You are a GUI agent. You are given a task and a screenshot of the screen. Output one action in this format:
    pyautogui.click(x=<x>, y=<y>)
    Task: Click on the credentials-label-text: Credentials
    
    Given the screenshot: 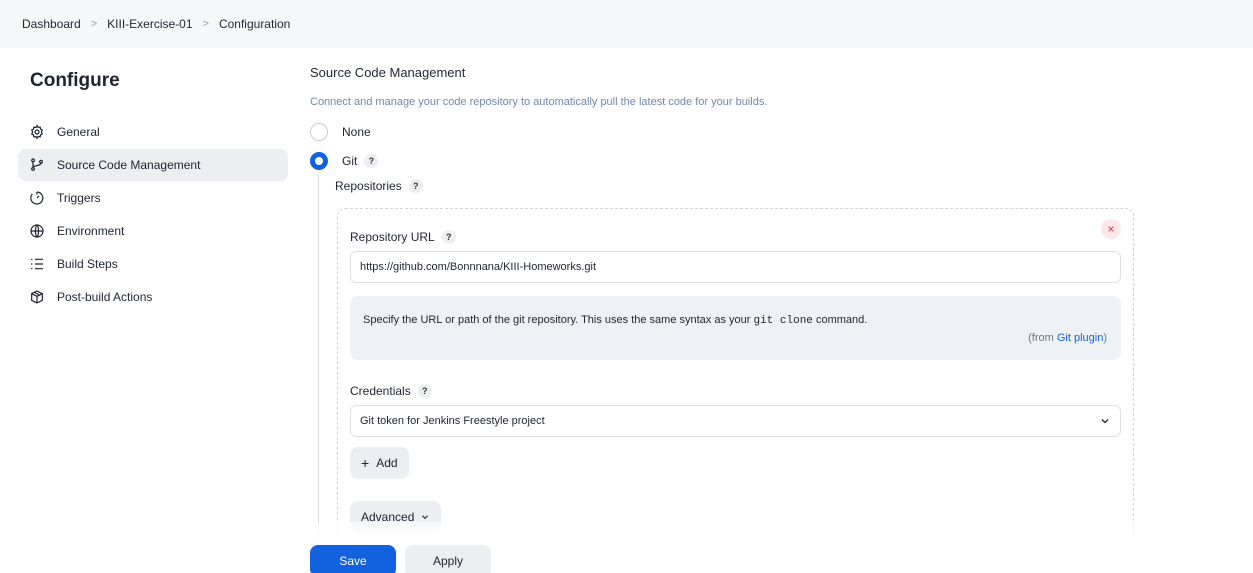 What is the action you would take?
    pyautogui.click(x=380, y=391)
    